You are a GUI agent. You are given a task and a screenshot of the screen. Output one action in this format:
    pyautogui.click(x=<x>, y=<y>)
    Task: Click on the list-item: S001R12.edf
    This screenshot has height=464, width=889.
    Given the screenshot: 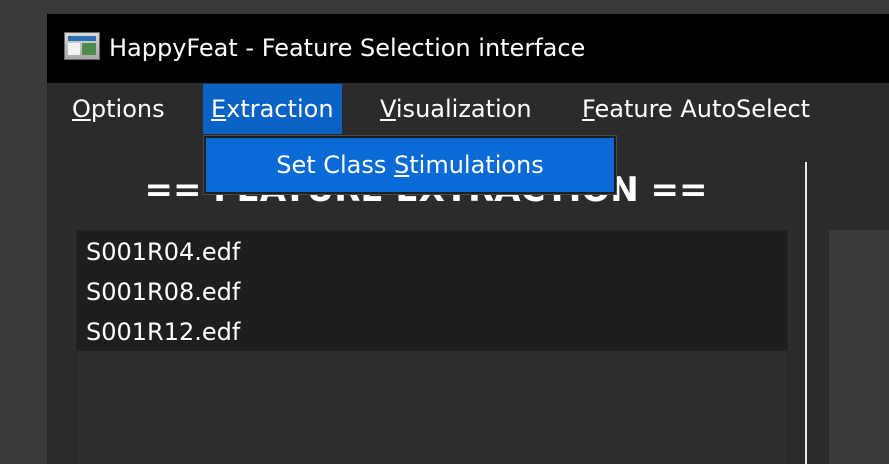 What is the action you would take?
    pyautogui.click(x=163, y=332)
    